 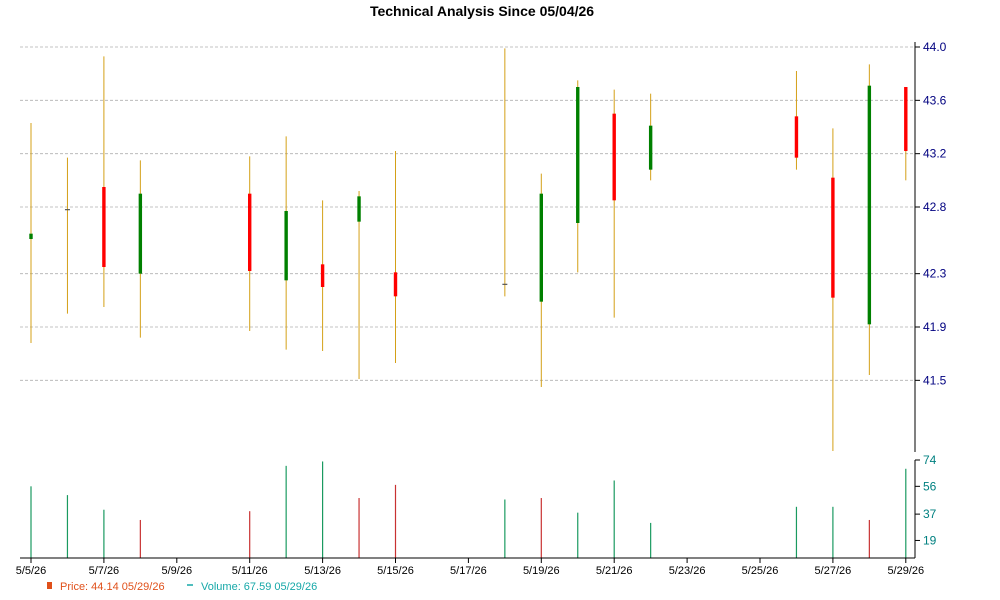 What do you see at coordinates (614, 571) in the screenshot?
I see `x-tick-label: 5/21/26` at bounding box center [614, 571].